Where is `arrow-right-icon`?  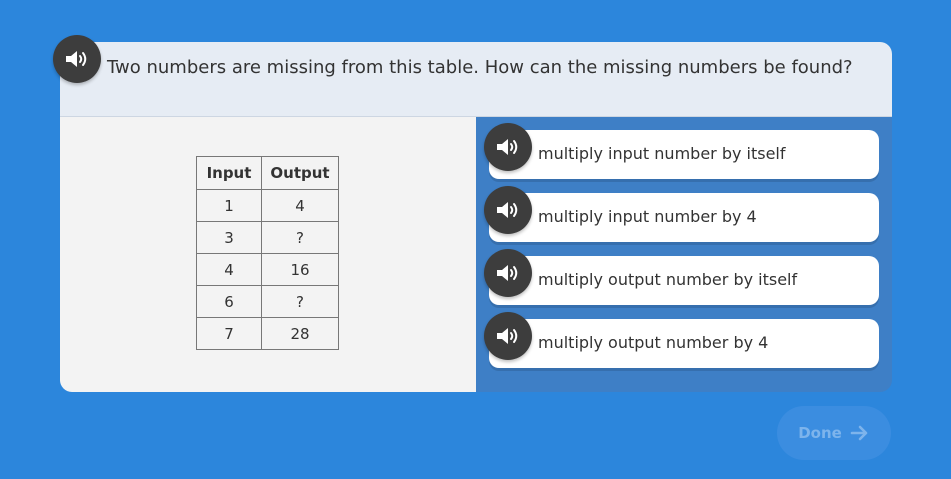 arrow-right-icon is located at coordinates (859, 433).